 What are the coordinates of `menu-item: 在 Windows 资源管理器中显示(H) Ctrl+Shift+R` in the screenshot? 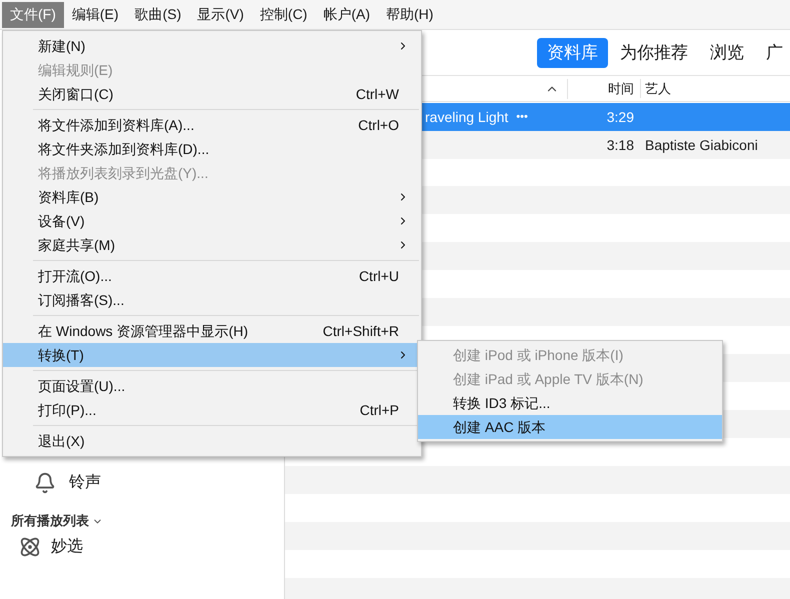 It's located at (212, 331).